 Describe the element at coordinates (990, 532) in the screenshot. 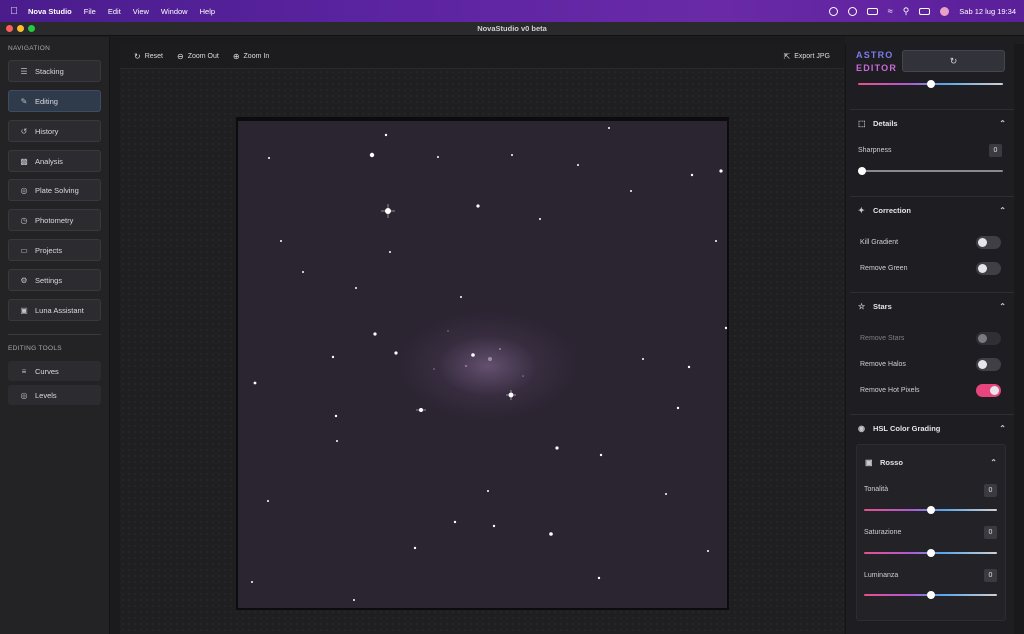

I see `saturation-value: 0` at that location.